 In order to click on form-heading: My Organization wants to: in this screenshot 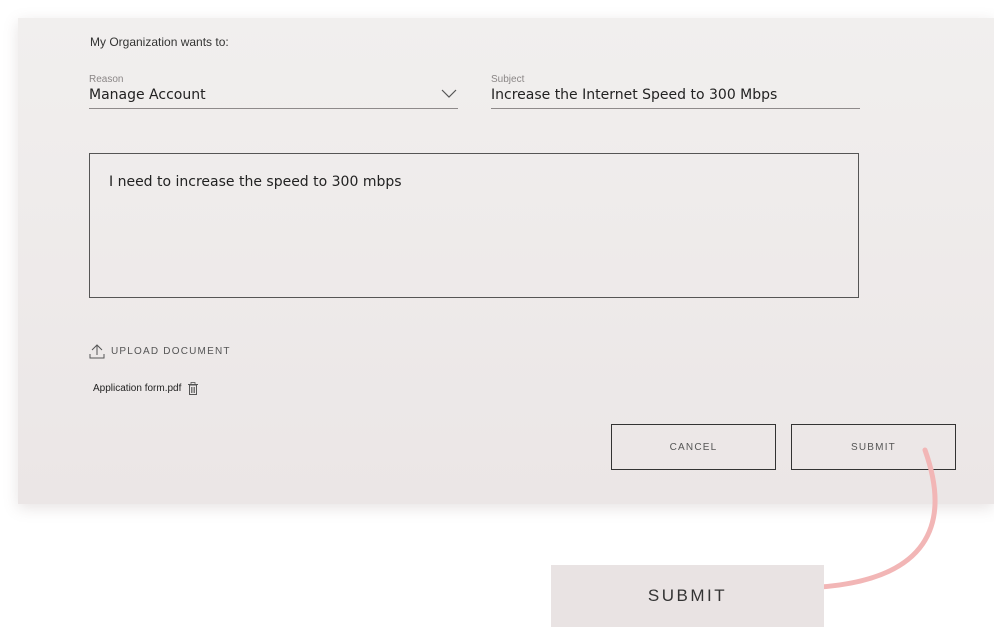, I will do `click(159, 42)`.